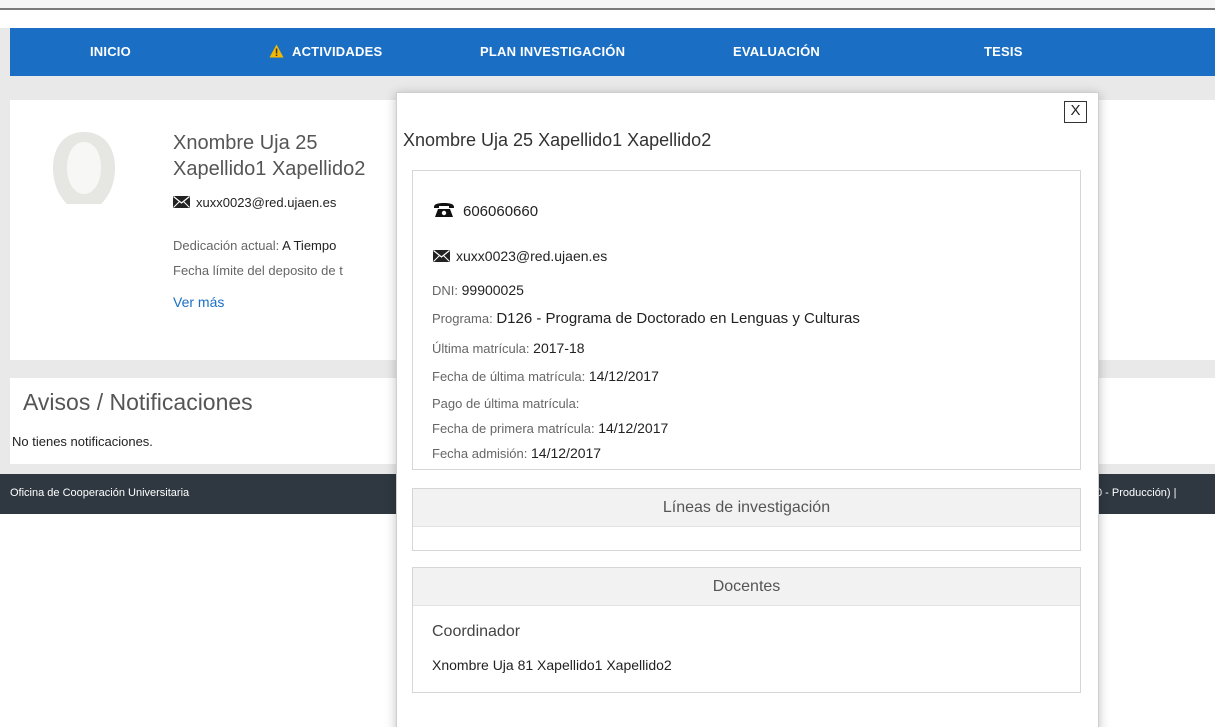  I want to click on research-lines-header: Líneas de investigación, so click(746, 508).